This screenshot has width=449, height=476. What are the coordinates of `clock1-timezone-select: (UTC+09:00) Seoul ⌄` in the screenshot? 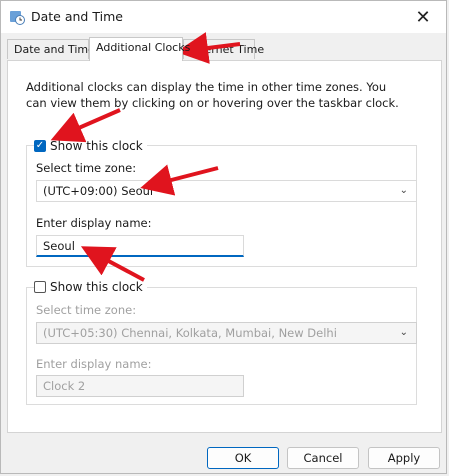 It's located at (226, 191).